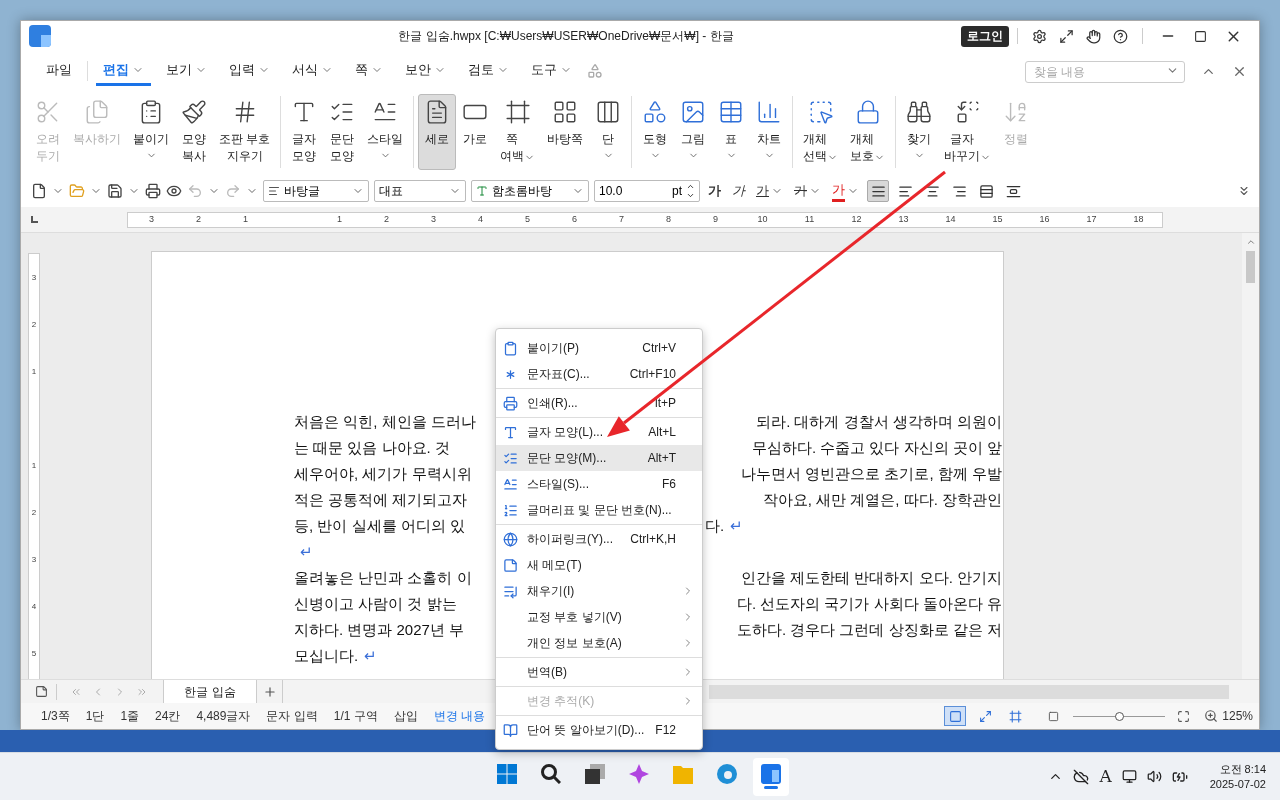  I want to click on search-field: 찾을 내용, so click(1105, 72).